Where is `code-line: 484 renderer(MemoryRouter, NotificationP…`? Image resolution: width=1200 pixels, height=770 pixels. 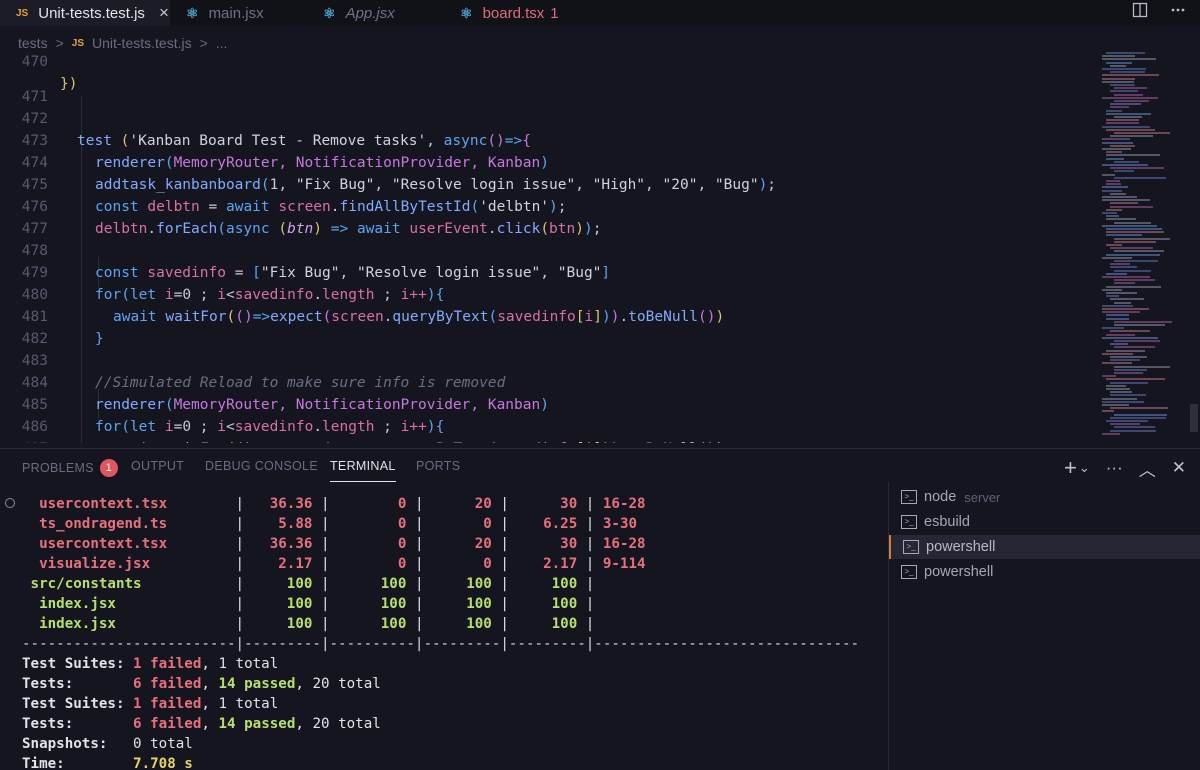 code-line: 484 renderer(MemoryRouter, NotificationP… is located at coordinates (285, 394).